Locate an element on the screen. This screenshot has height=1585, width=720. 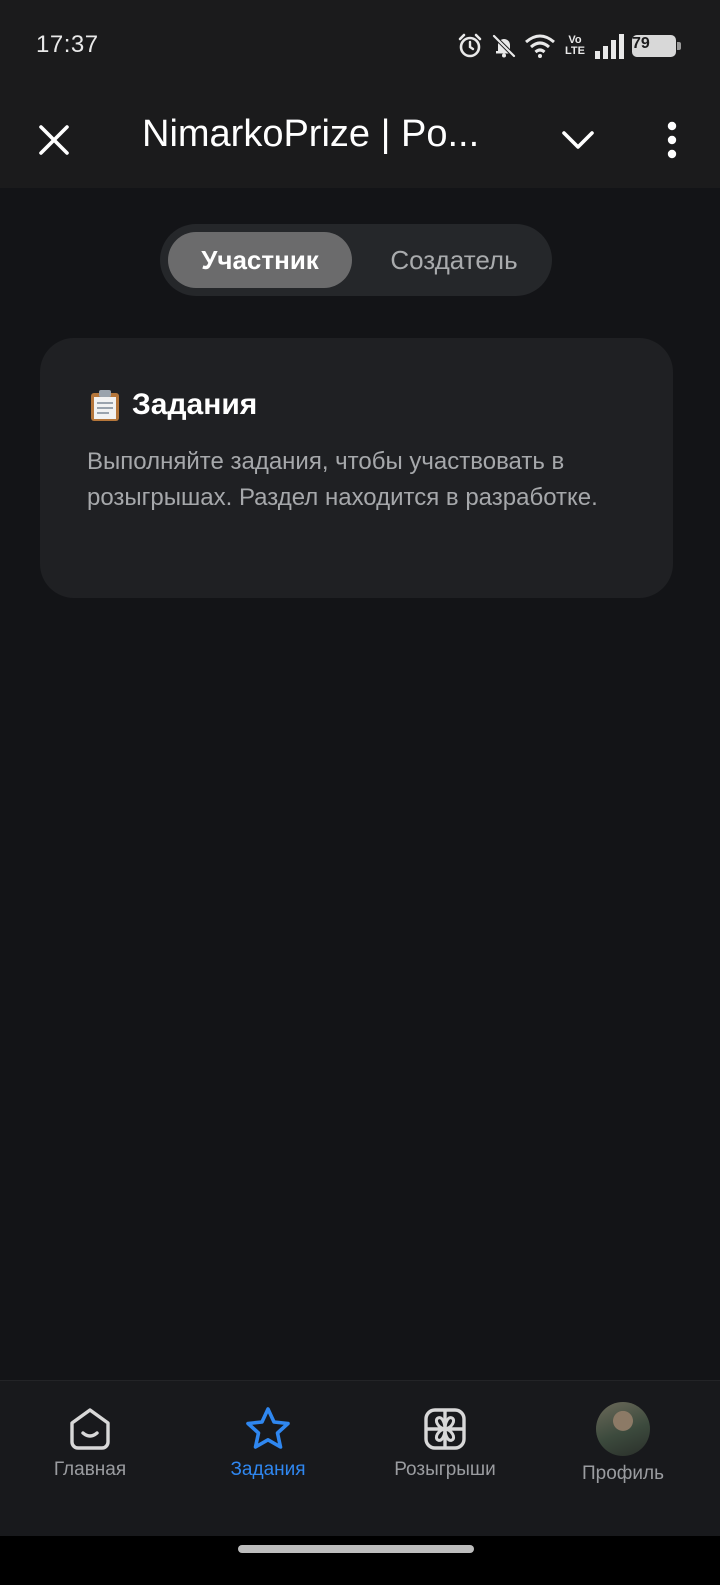
collapse-button is located at coordinates (578, 140).